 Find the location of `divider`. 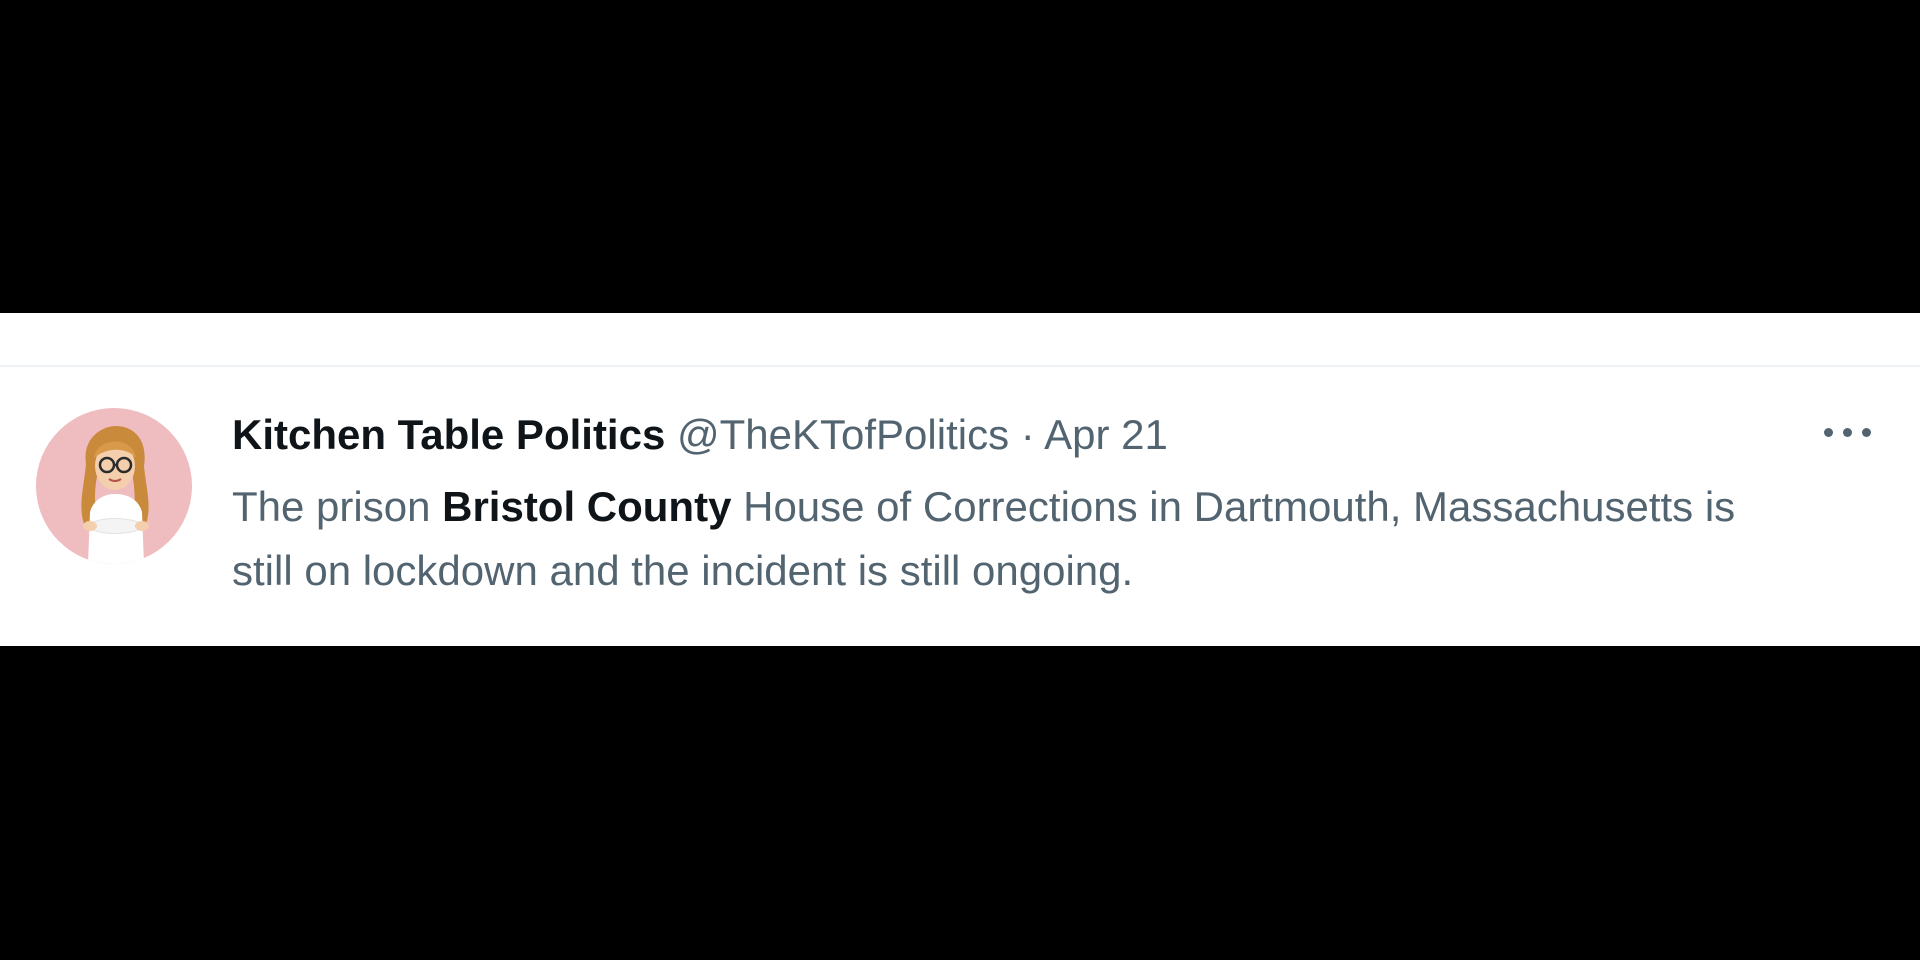

divider is located at coordinates (960, 366).